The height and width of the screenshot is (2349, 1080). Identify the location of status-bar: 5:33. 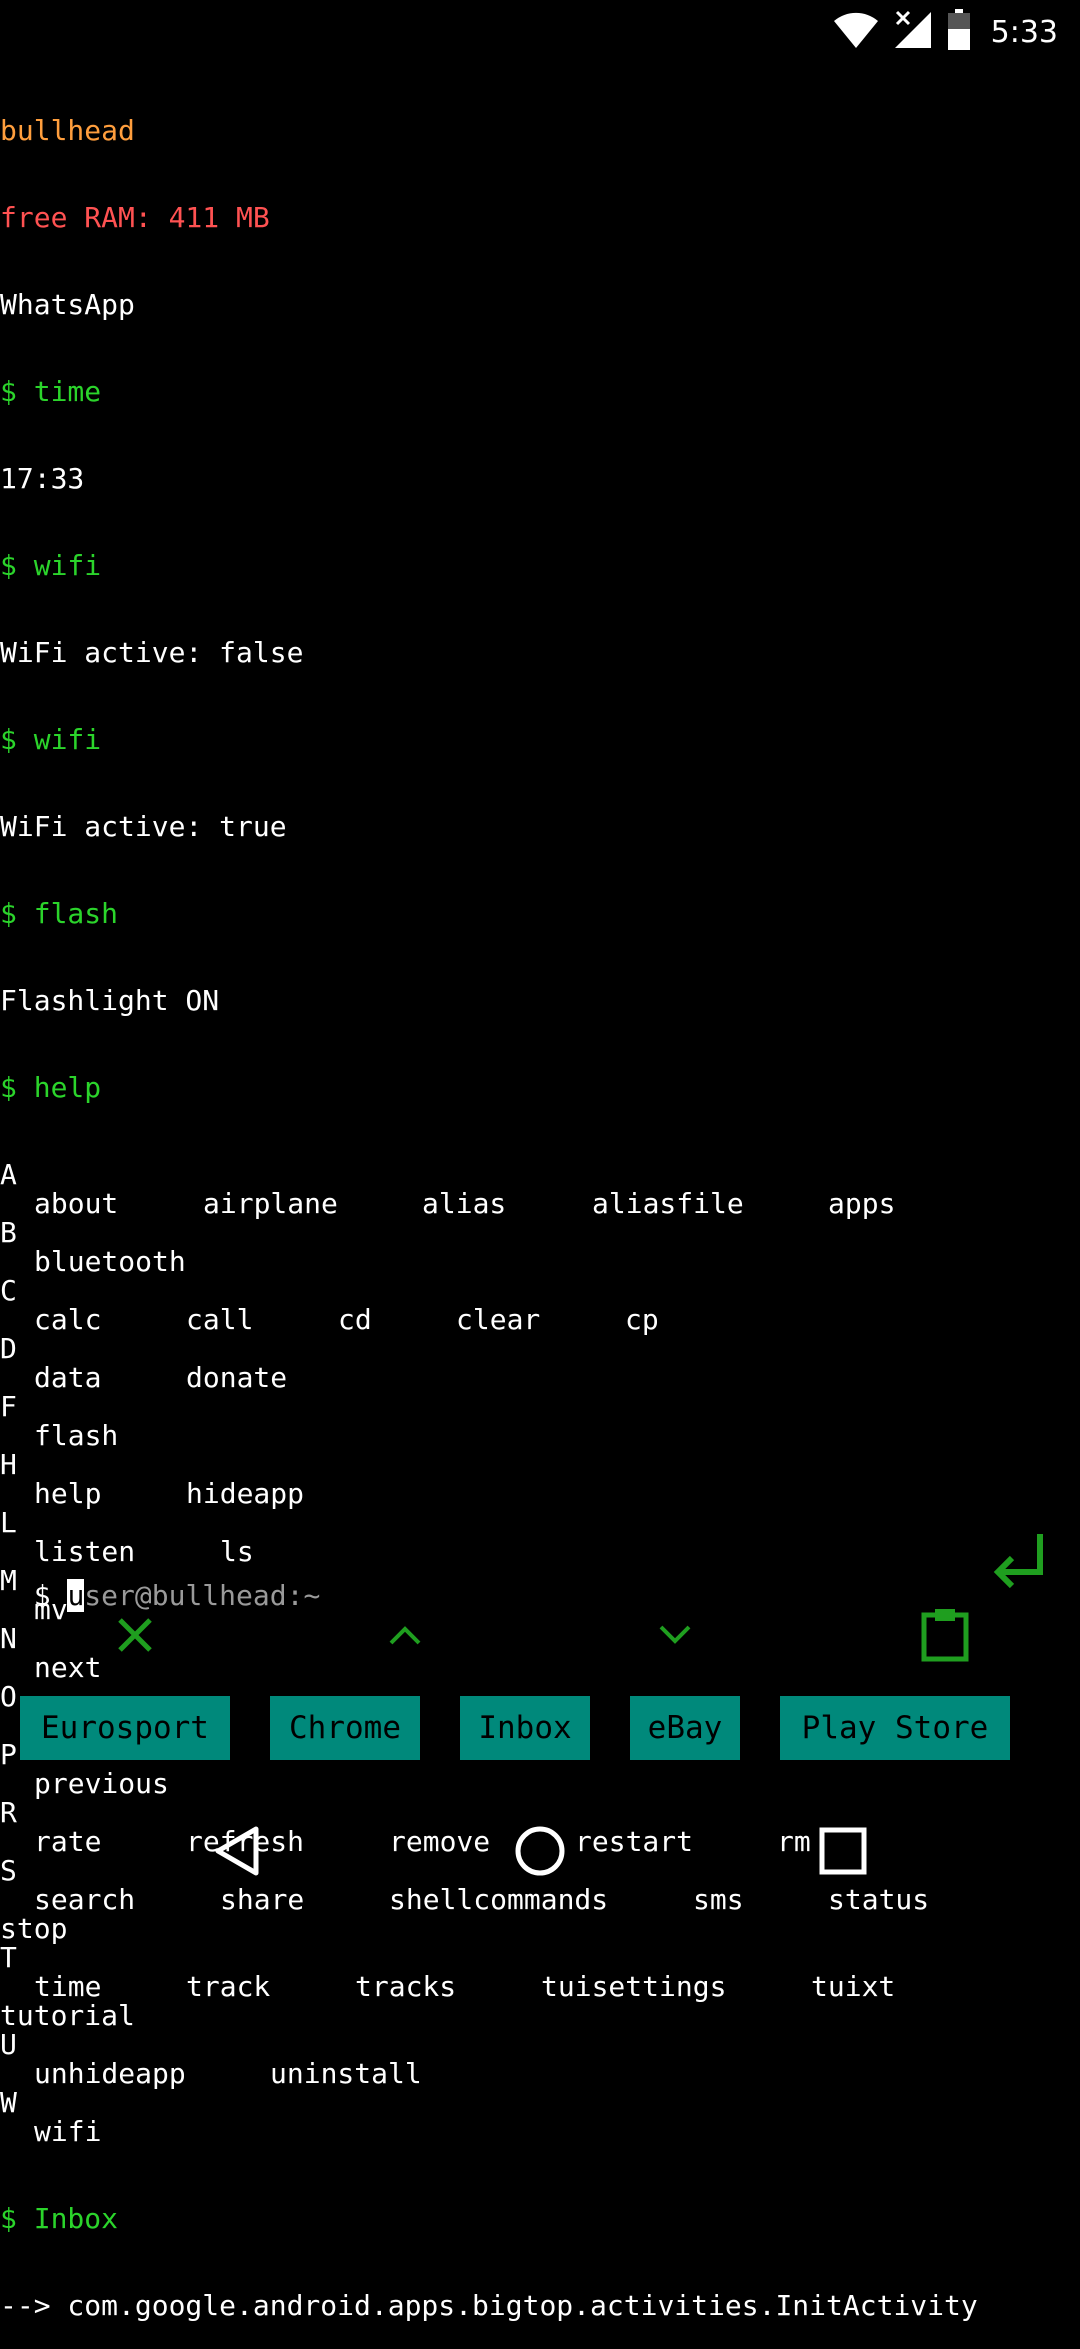
(540, 32).